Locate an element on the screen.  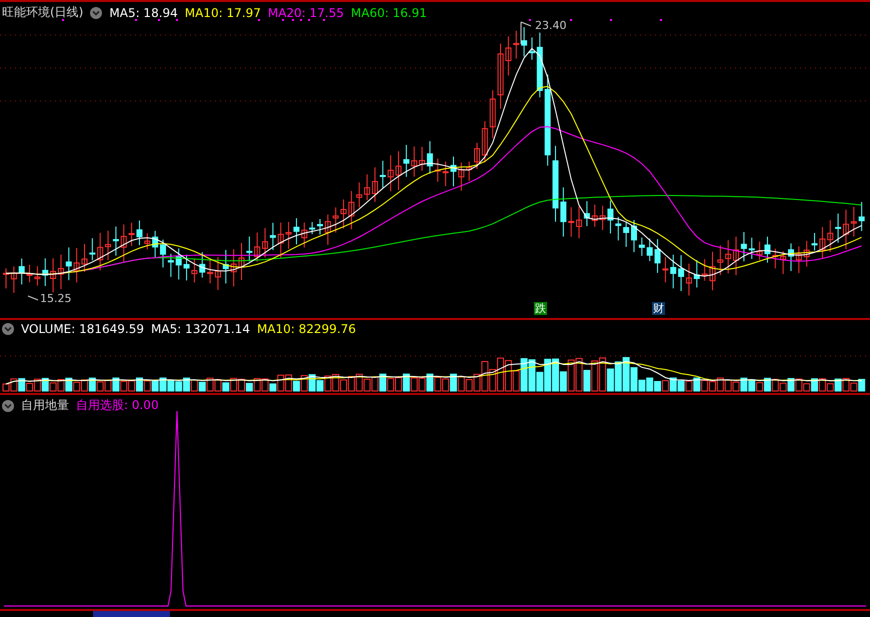
indicator-value: MA10: 82299.76 is located at coordinates (306, 329).